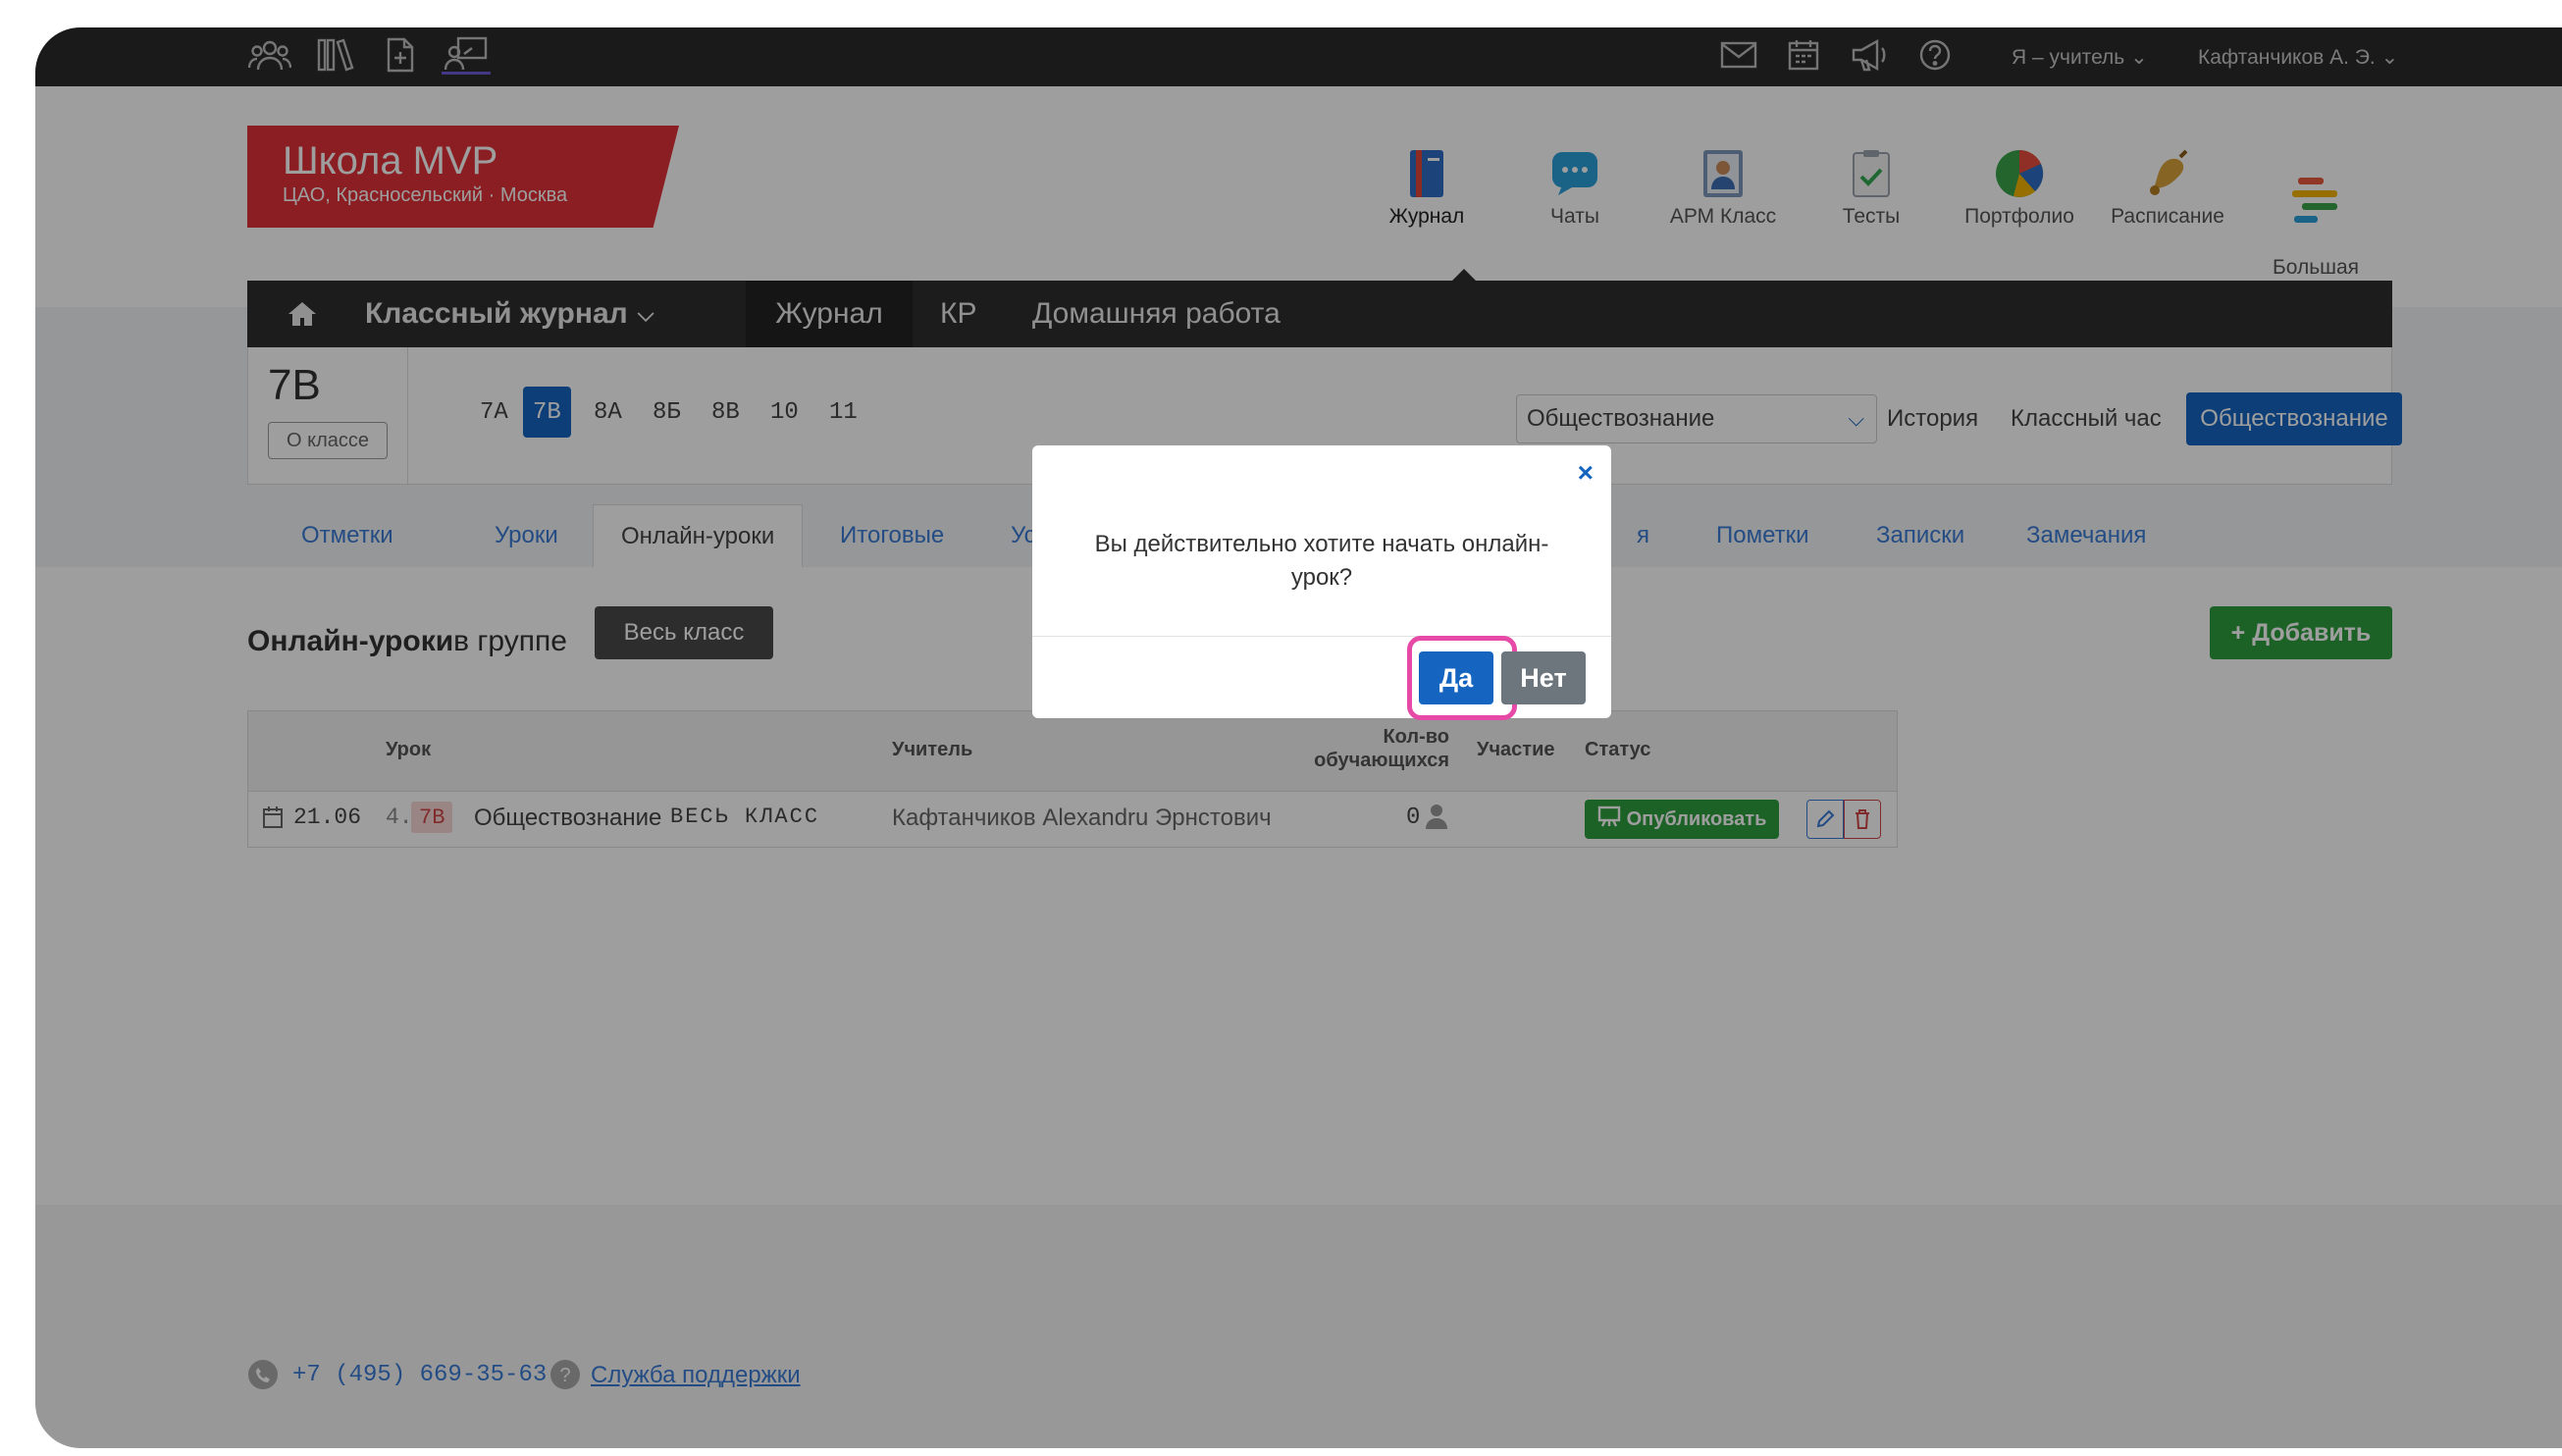 The image size is (2562, 1456). I want to click on yes-button: Да, so click(1456, 677).